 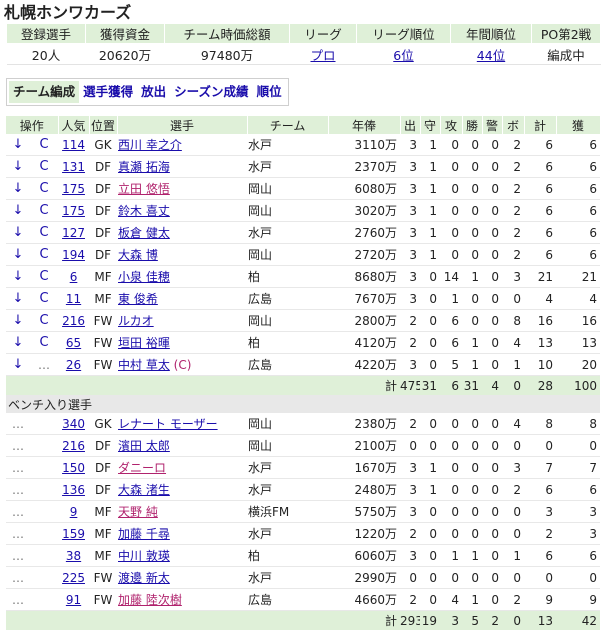 What do you see at coordinates (74, 512) in the screenshot?
I see `popularity-link: 9` at bounding box center [74, 512].